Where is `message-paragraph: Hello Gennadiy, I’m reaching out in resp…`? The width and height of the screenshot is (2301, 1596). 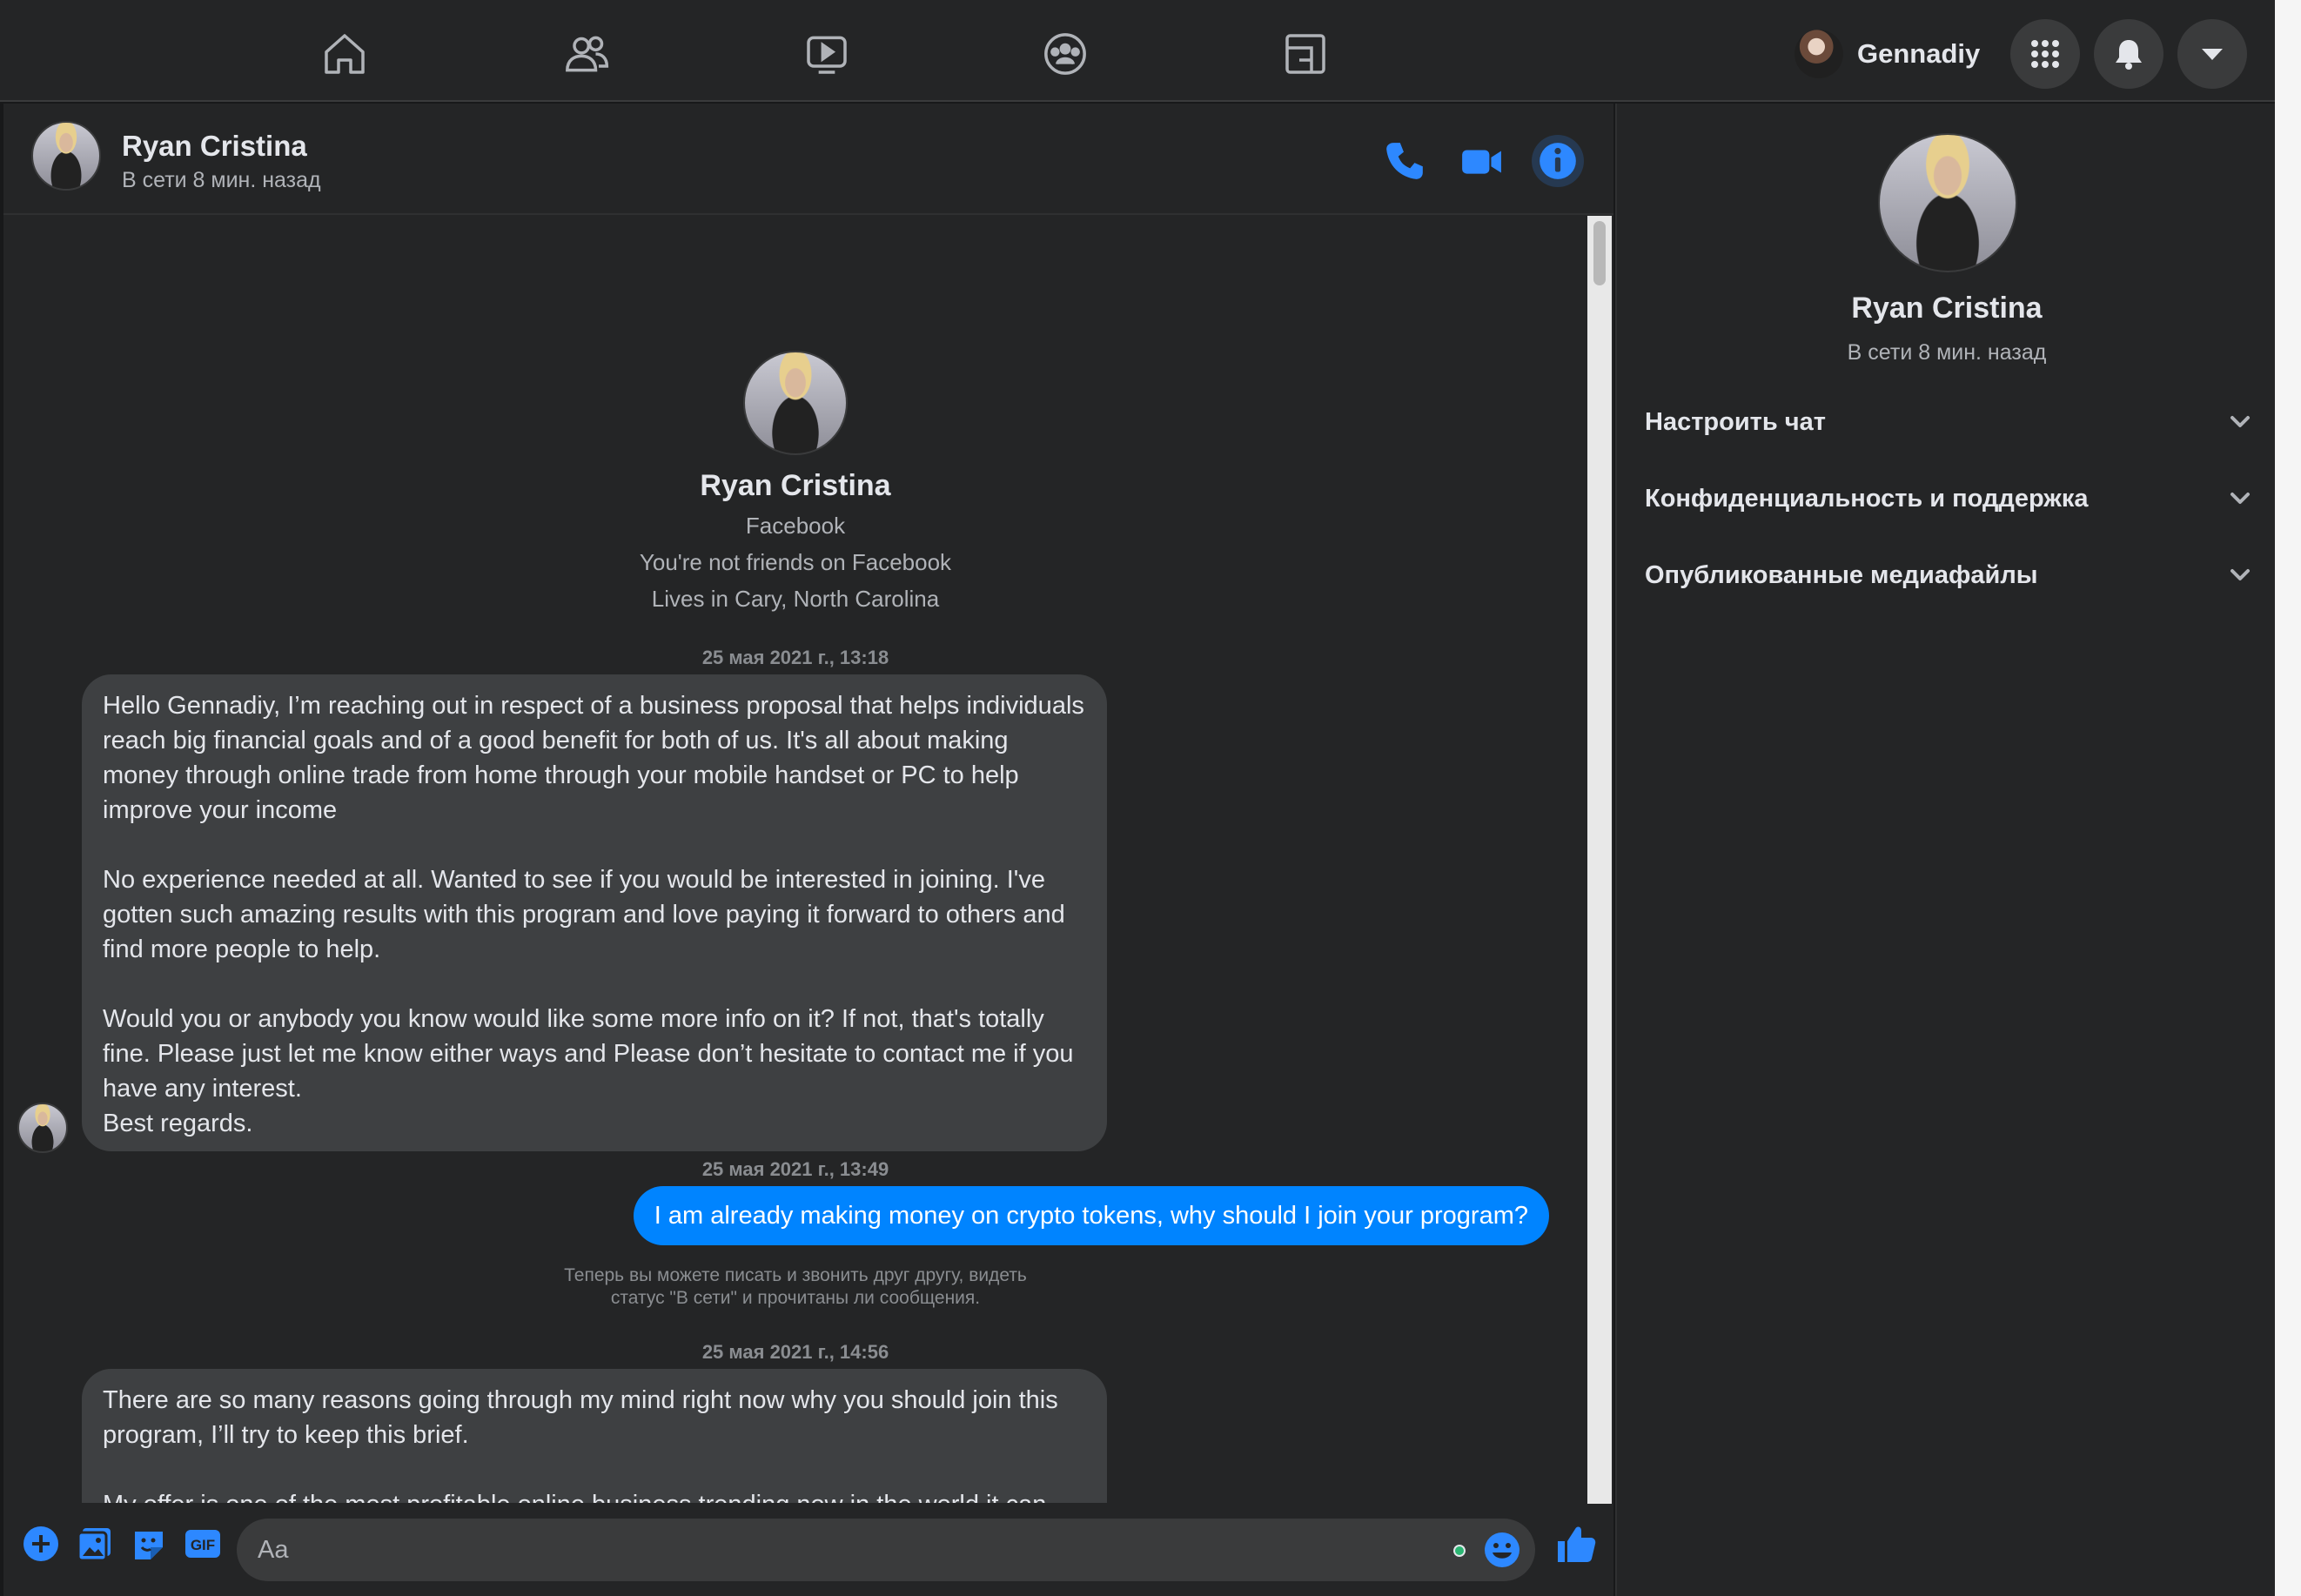 message-paragraph: Hello Gennadiy, I’m reaching out in resp… is located at coordinates (593, 758).